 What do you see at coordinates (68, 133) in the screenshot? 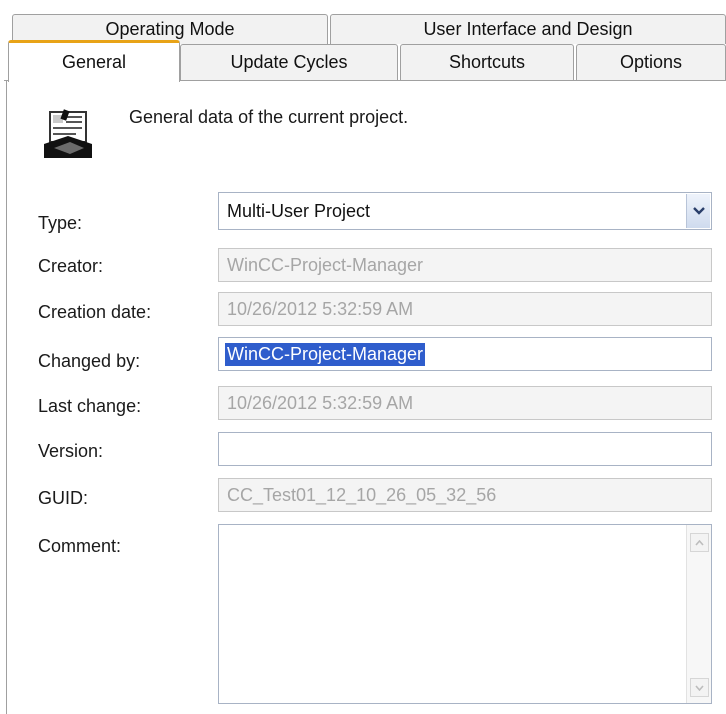
I see `project-properties-icon` at bounding box center [68, 133].